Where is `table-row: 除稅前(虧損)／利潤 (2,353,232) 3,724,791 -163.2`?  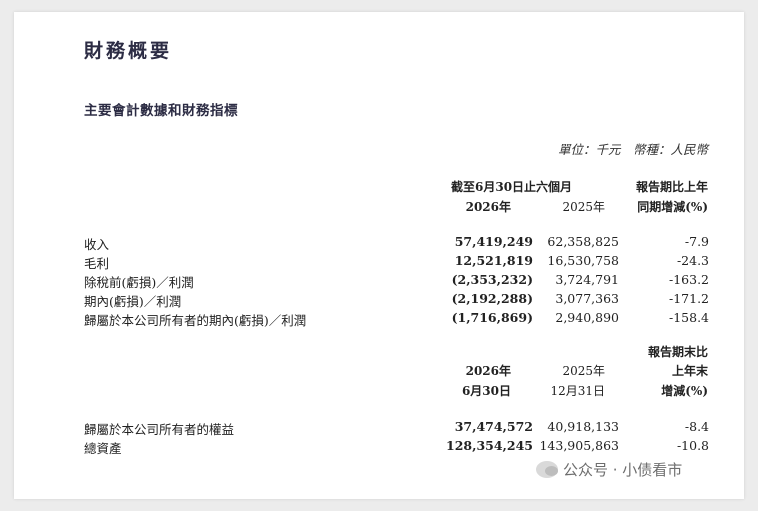 table-row: 除稅前(虧損)／利潤 (2,353,232) 3,724,791 -163.2 is located at coordinates (396, 281).